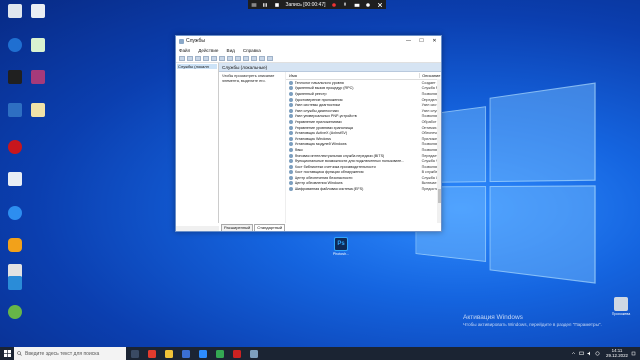 The width and height of the screenshot is (640, 360). What do you see at coordinates (439, 151) in the screenshot?
I see `vertical-scrollbar` at bounding box center [439, 151].